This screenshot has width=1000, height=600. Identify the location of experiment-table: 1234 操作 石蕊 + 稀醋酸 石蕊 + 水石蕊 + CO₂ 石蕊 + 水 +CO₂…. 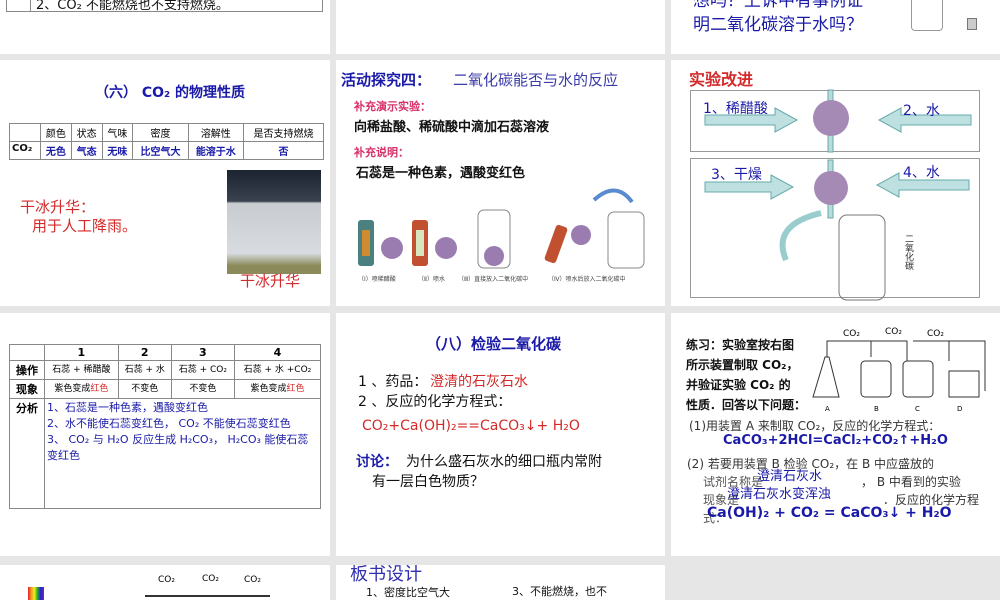
(165, 426).